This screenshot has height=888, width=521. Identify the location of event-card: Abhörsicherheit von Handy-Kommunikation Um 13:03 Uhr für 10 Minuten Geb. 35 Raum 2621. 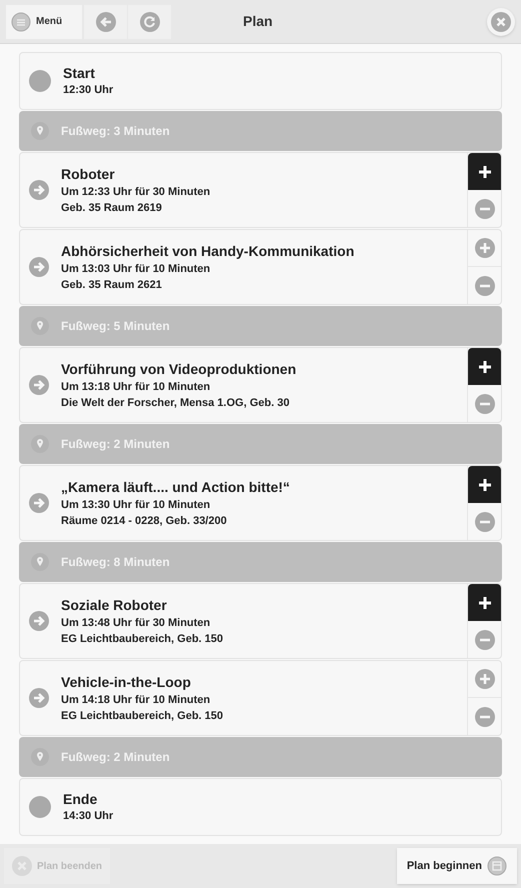
(260, 267).